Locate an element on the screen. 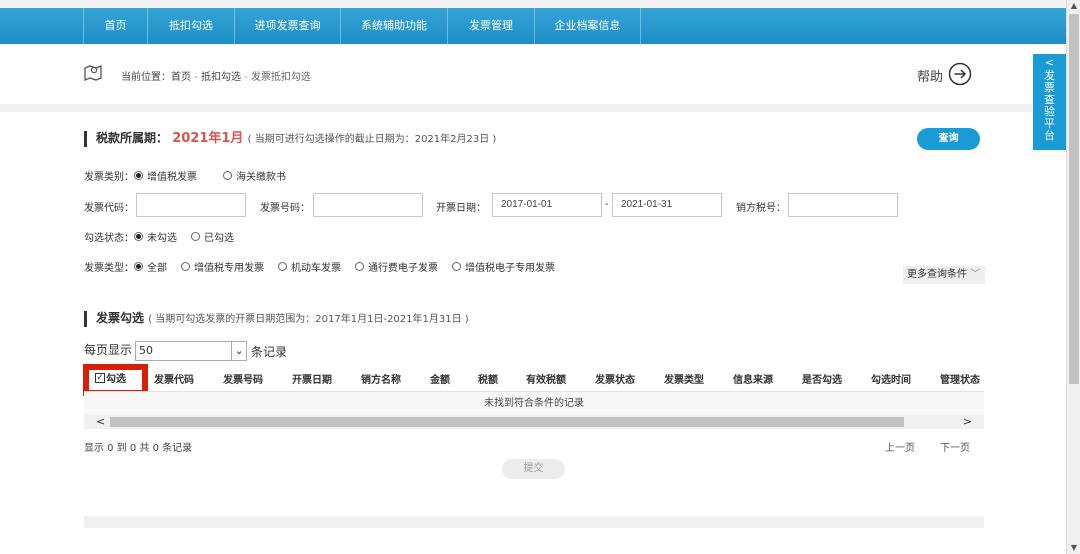 The width and height of the screenshot is (1080, 554). nav-item-invoice-management: 发票管理 is located at coordinates (491, 26).